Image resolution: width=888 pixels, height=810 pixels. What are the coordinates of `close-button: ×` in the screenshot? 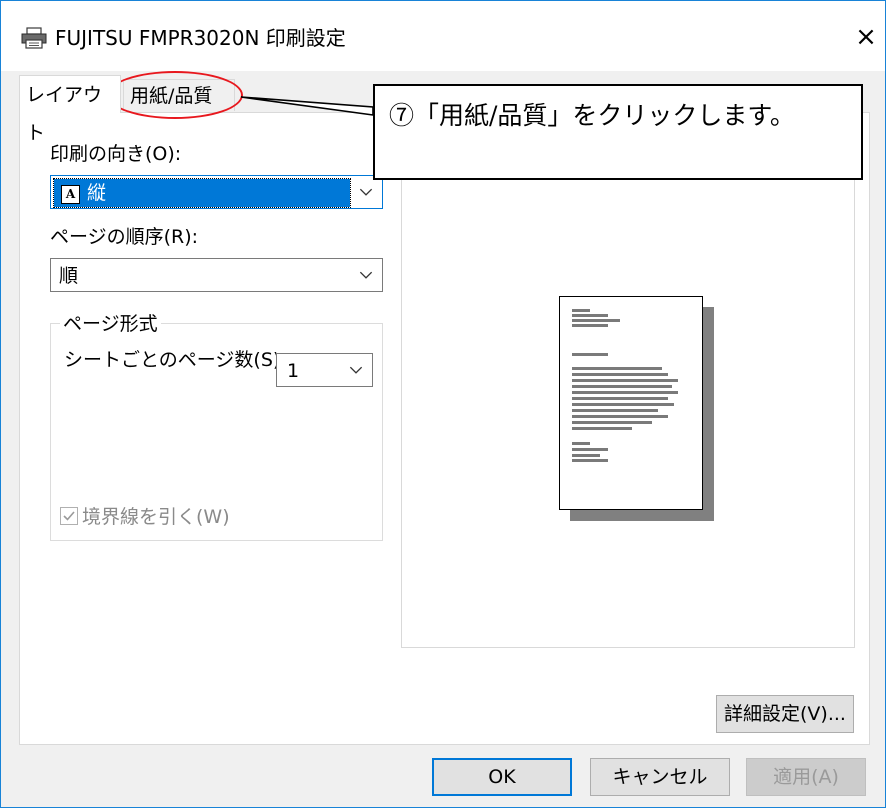 It's located at (866, 37).